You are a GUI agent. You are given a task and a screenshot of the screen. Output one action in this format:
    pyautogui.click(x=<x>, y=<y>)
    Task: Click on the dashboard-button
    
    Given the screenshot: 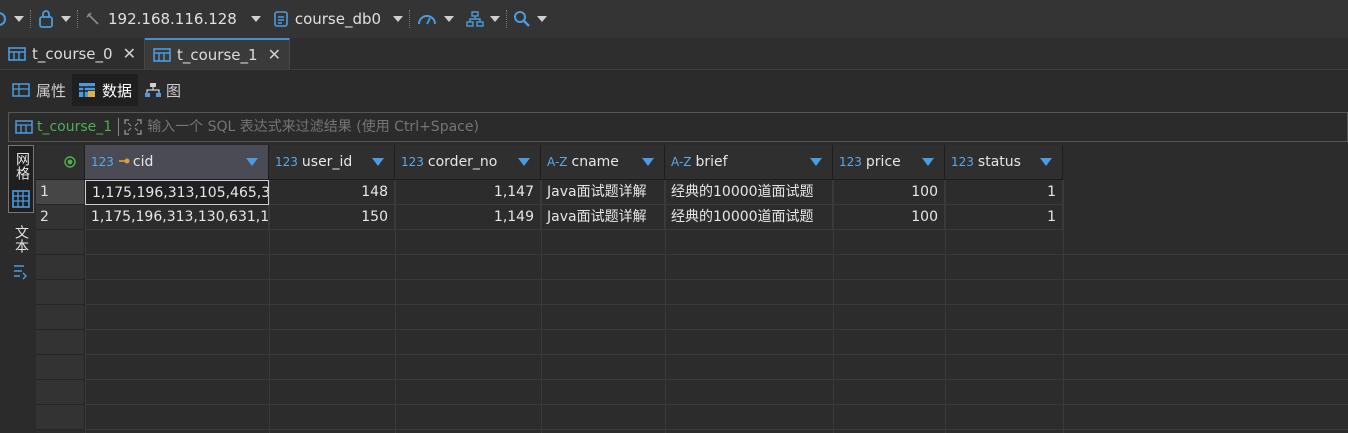 What is the action you would take?
    pyautogui.click(x=435, y=19)
    